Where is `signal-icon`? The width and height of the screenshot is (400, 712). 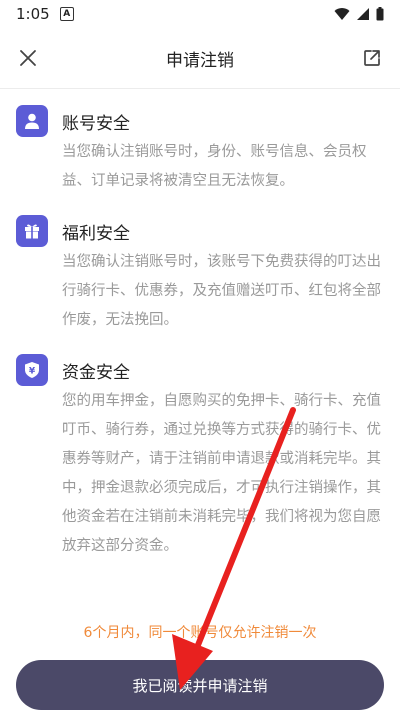 signal-icon is located at coordinates (363, 14).